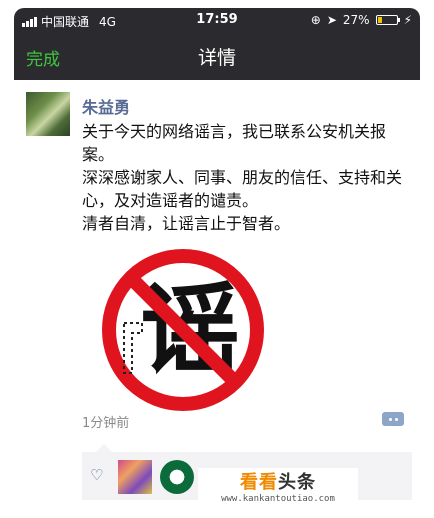  Describe the element at coordinates (315, 20) in the screenshot. I see `rotation-lock-icon: ⊕` at that location.